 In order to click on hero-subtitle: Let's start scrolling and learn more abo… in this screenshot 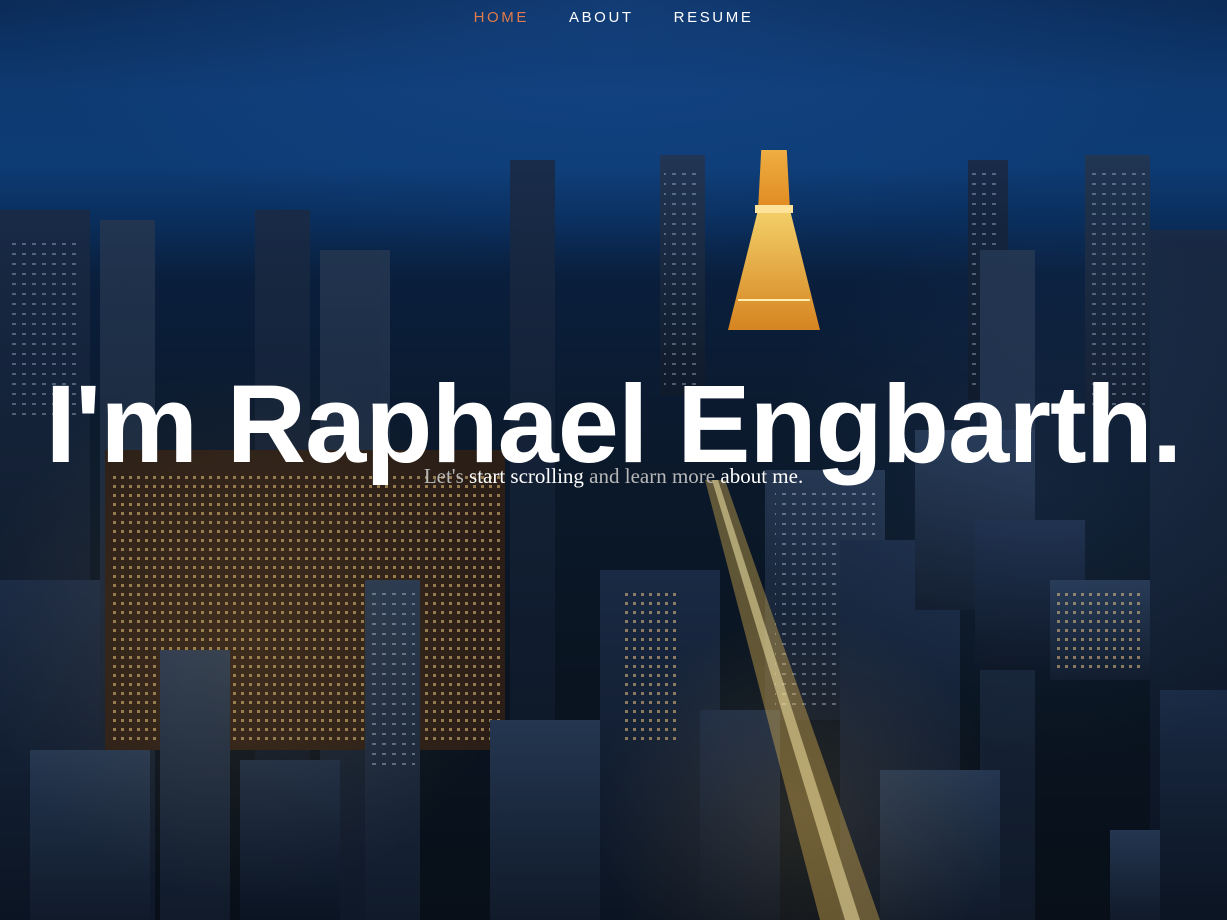, I will do `click(613, 476)`.